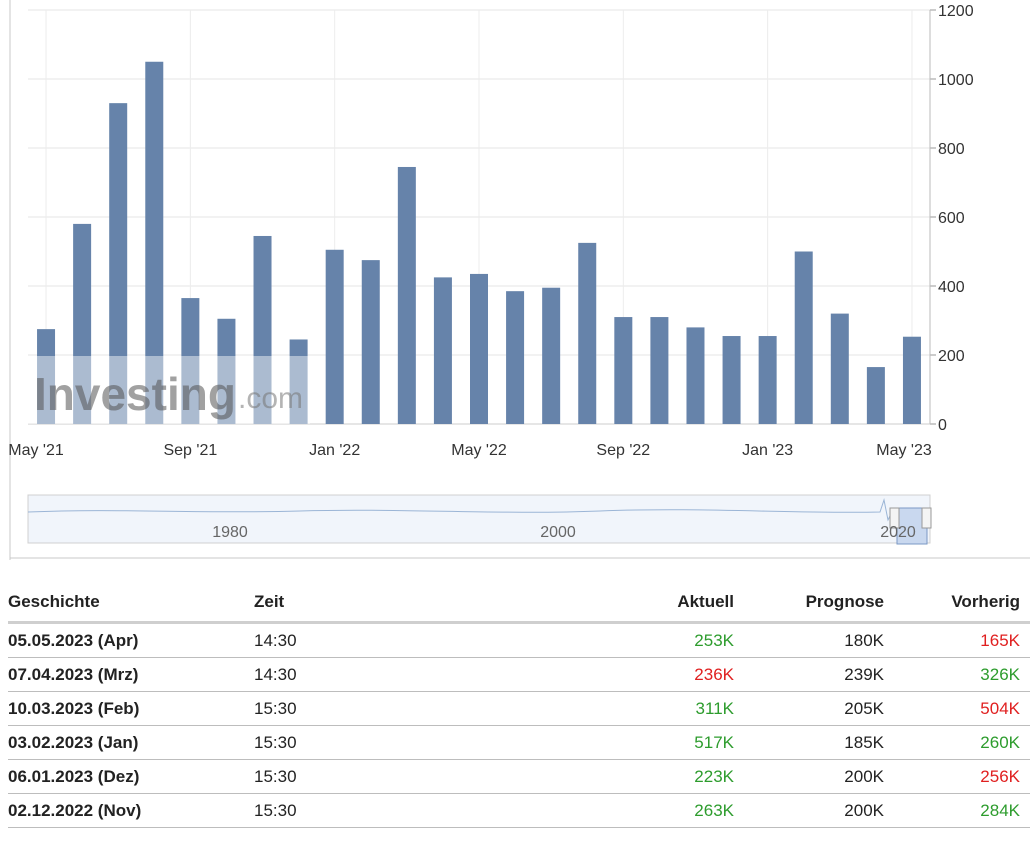 Image resolution: width=1030 pixels, height=848 pixels. Describe the element at coordinates (370, 342) in the screenshot. I see `bar-Feb '22` at that location.